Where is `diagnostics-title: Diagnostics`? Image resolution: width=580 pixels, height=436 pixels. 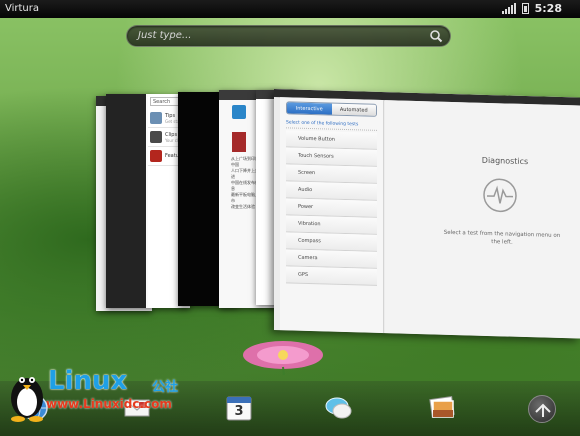
diagnostics-title: Diagnostics is located at coordinates (505, 161).